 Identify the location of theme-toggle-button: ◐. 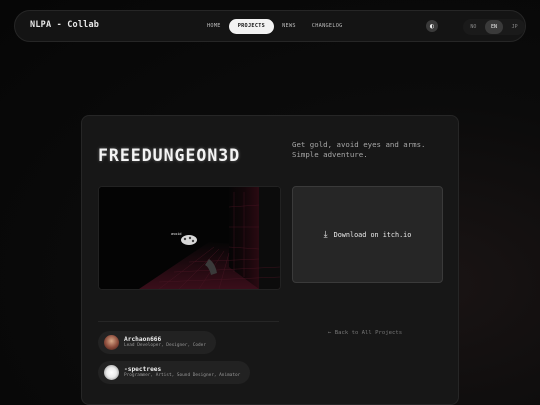
(432, 26).